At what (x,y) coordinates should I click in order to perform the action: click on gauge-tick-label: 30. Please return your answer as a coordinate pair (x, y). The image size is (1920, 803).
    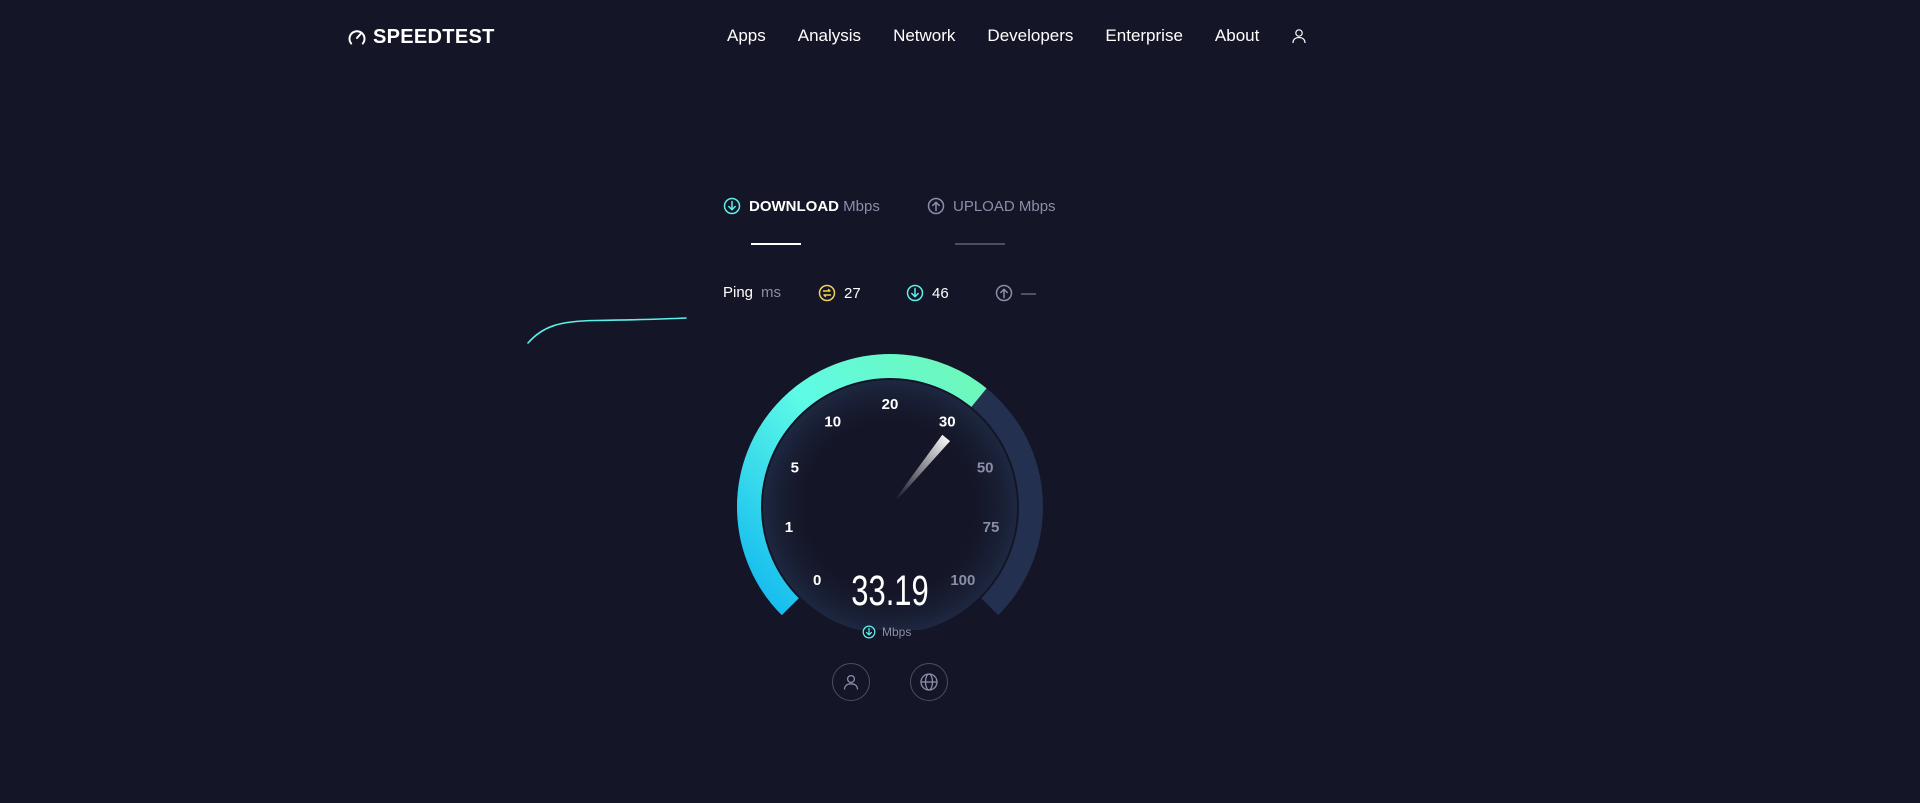
    Looking at the image, I should click on (947, 421).